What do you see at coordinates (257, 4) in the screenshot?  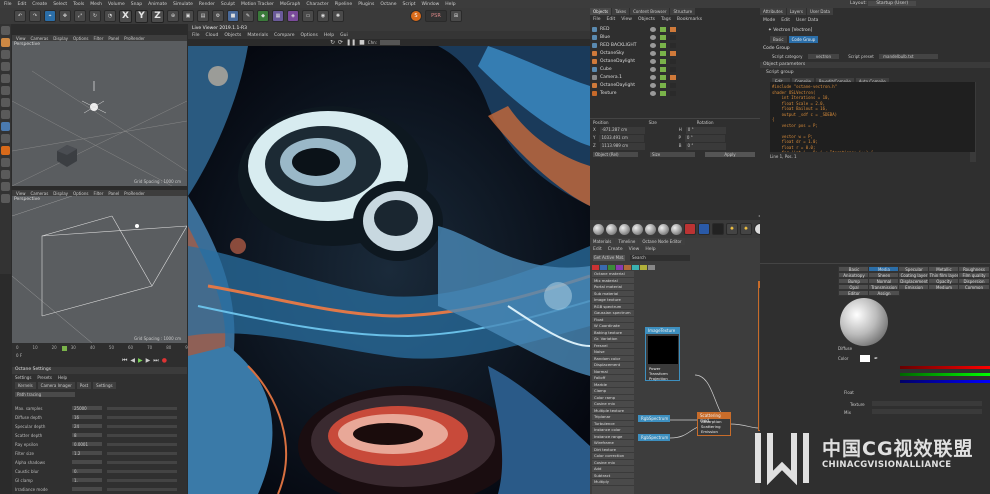 I see `menu-item: Motion Tracker` at bounding box center [257, 4].